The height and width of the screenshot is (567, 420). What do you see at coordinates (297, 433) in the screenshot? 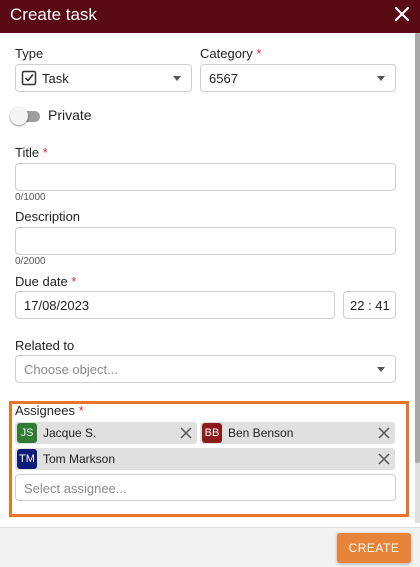
I see `assignee-chip: BB Ben Benson` at bounding box center [297, 433].